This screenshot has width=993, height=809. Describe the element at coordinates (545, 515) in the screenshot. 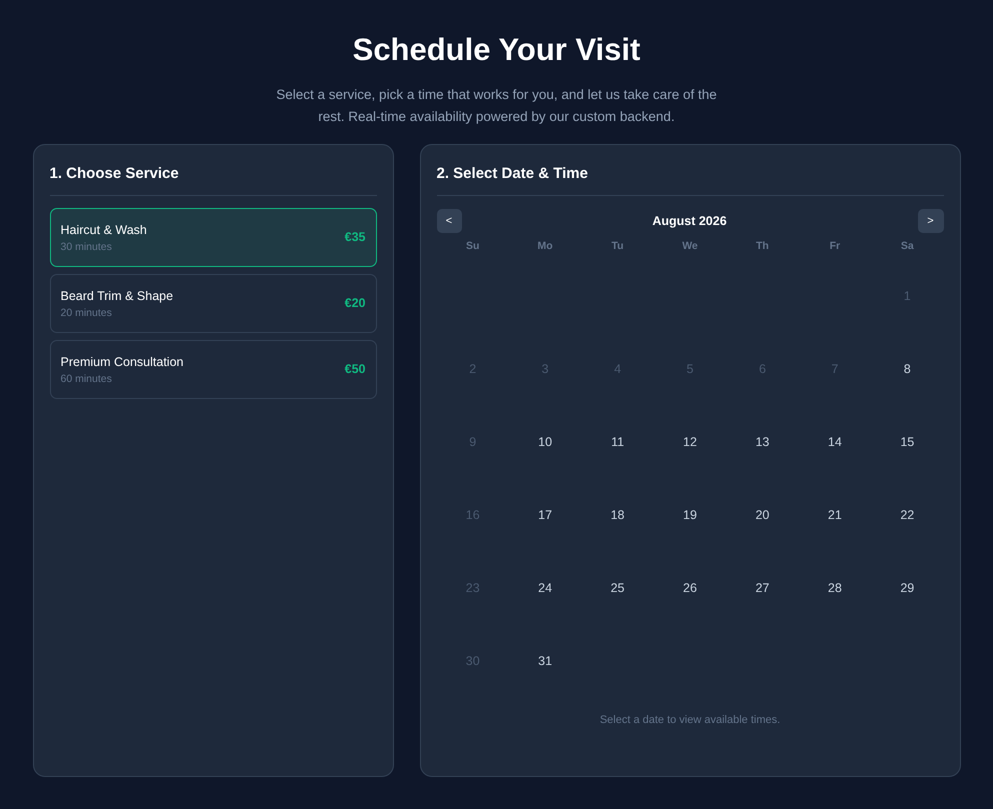

I see `calendar-day: 17` at that location.